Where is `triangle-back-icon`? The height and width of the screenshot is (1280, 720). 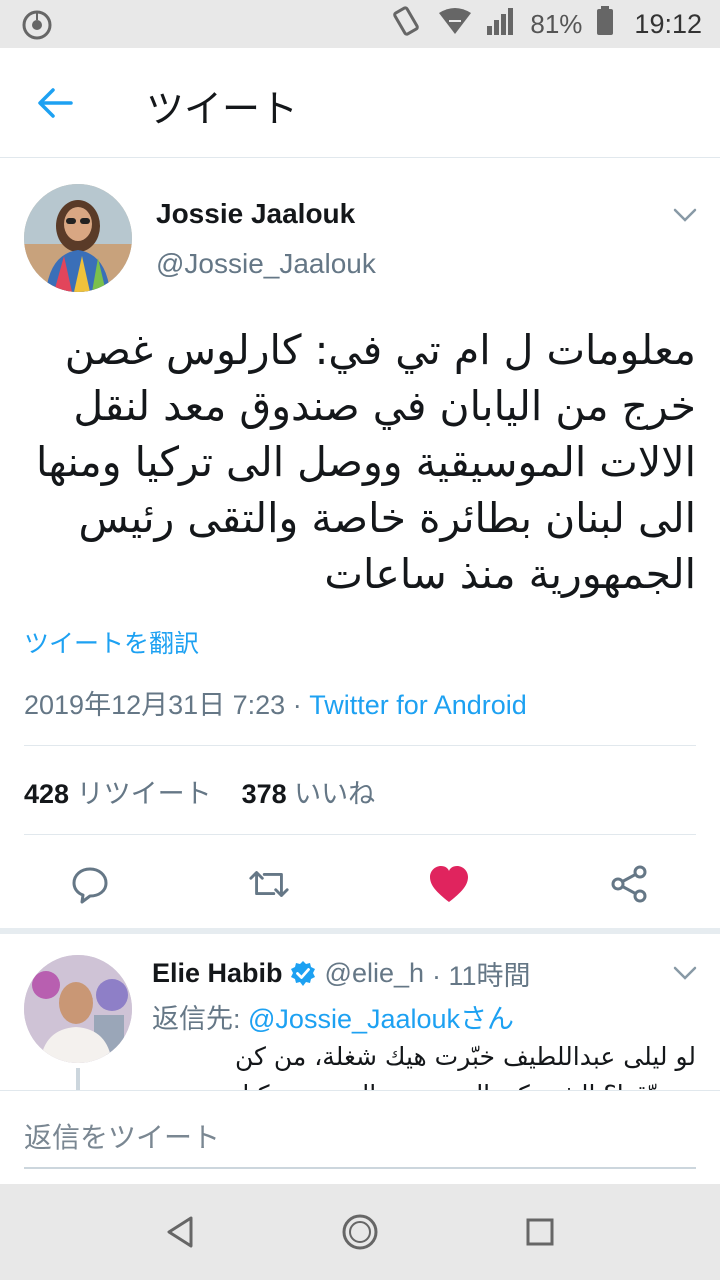
triangle-back-icon is located at coordinates (180, 1232).